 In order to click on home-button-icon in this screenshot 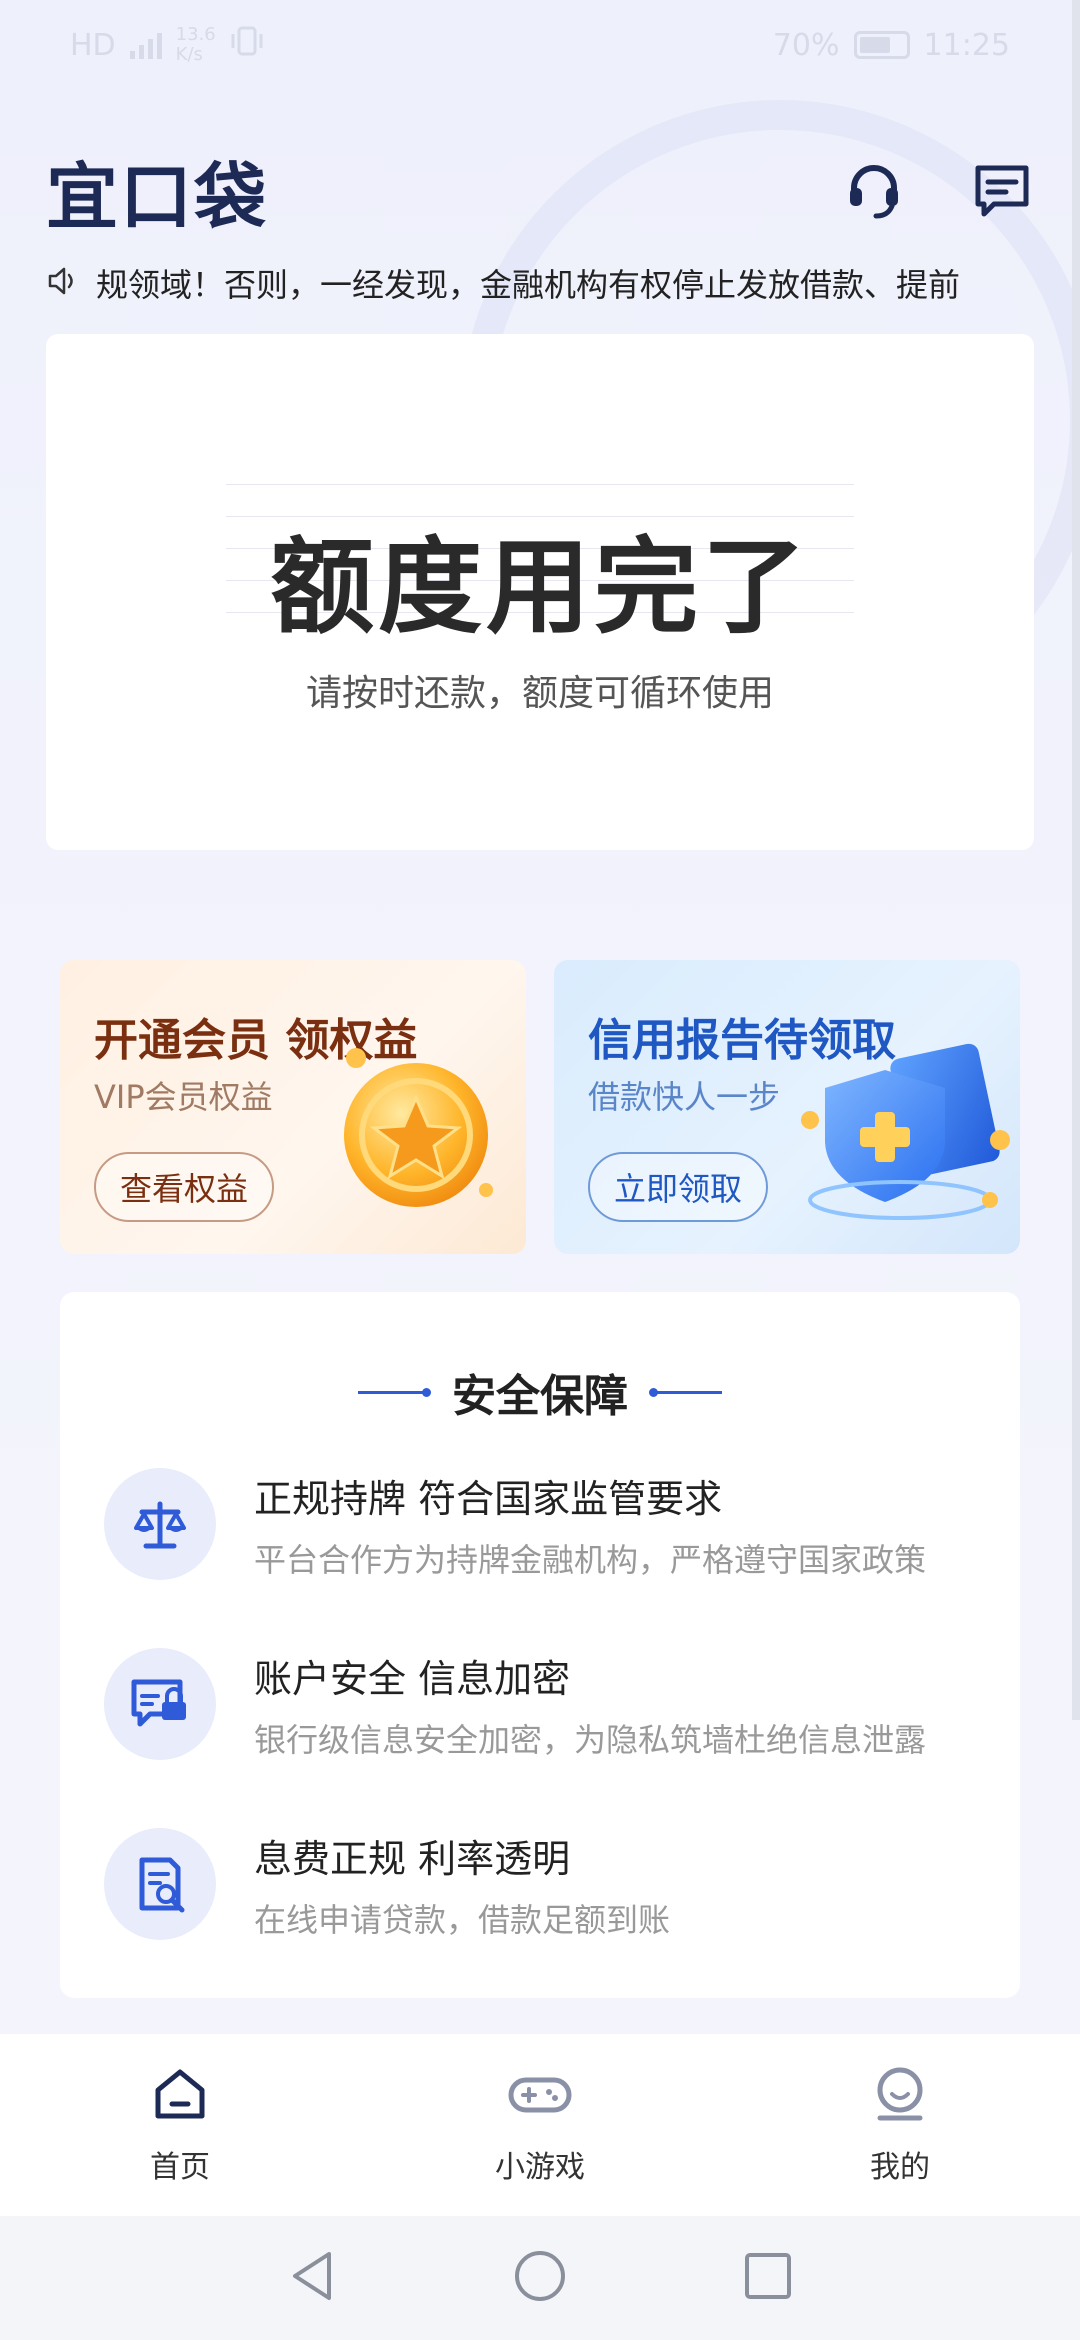, I will do `click(540, 2278)`.